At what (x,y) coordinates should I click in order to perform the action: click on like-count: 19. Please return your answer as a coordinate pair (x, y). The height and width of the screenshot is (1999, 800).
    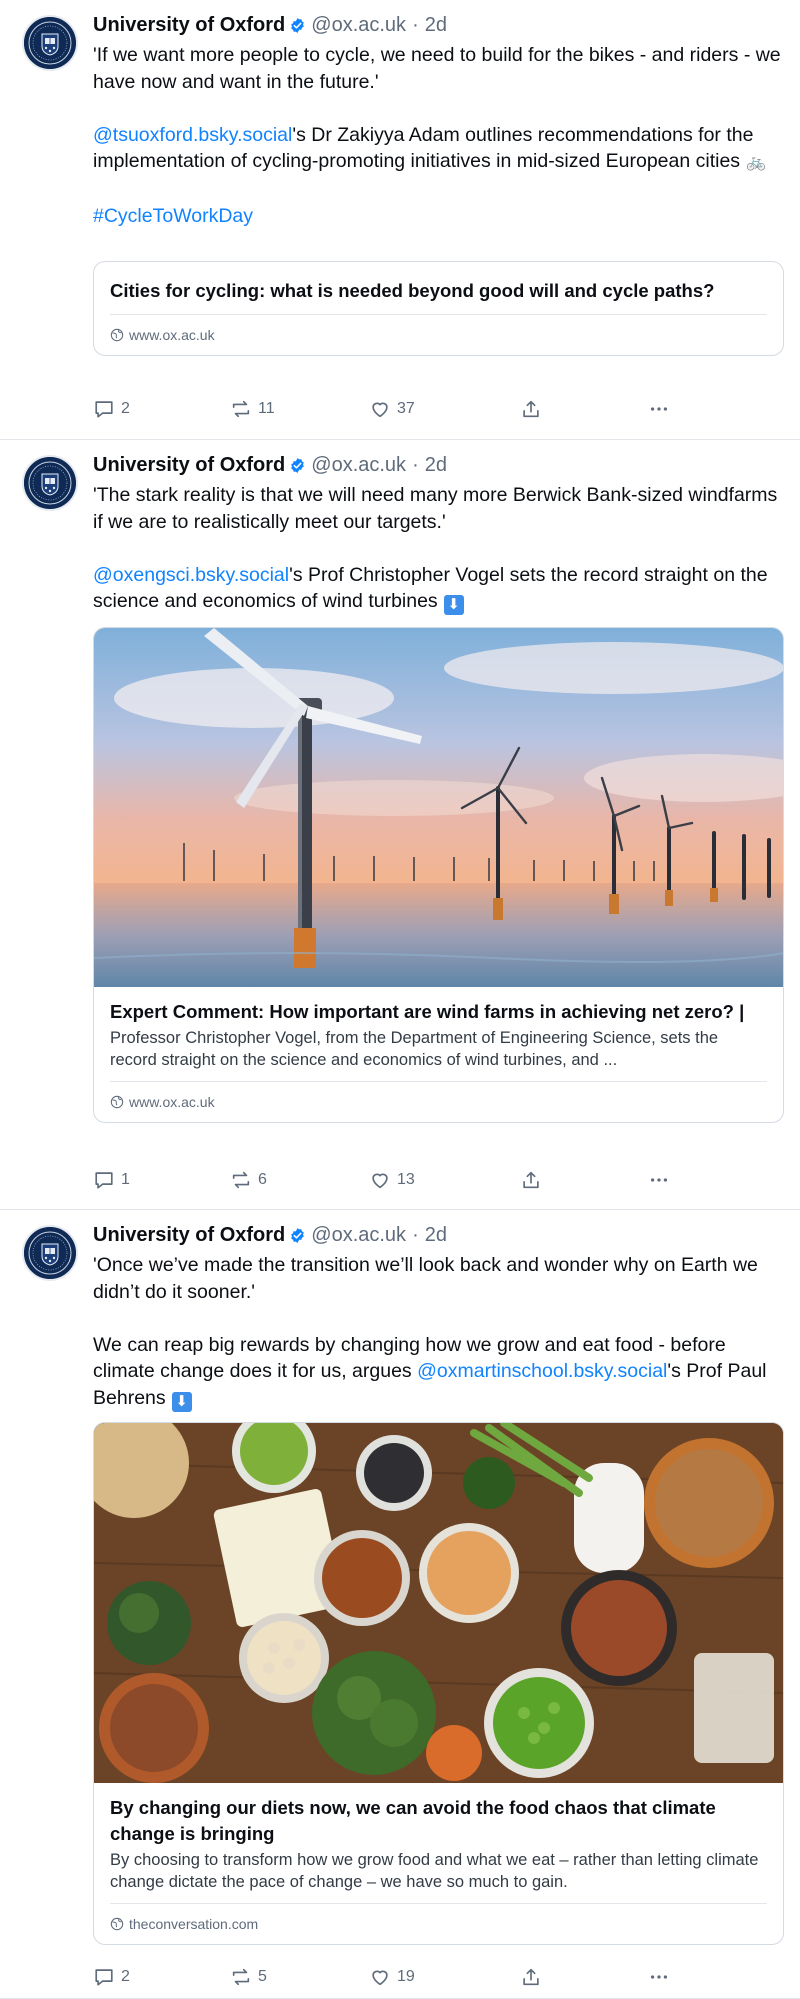
    Looking at the image, I should click on (406, 1976).